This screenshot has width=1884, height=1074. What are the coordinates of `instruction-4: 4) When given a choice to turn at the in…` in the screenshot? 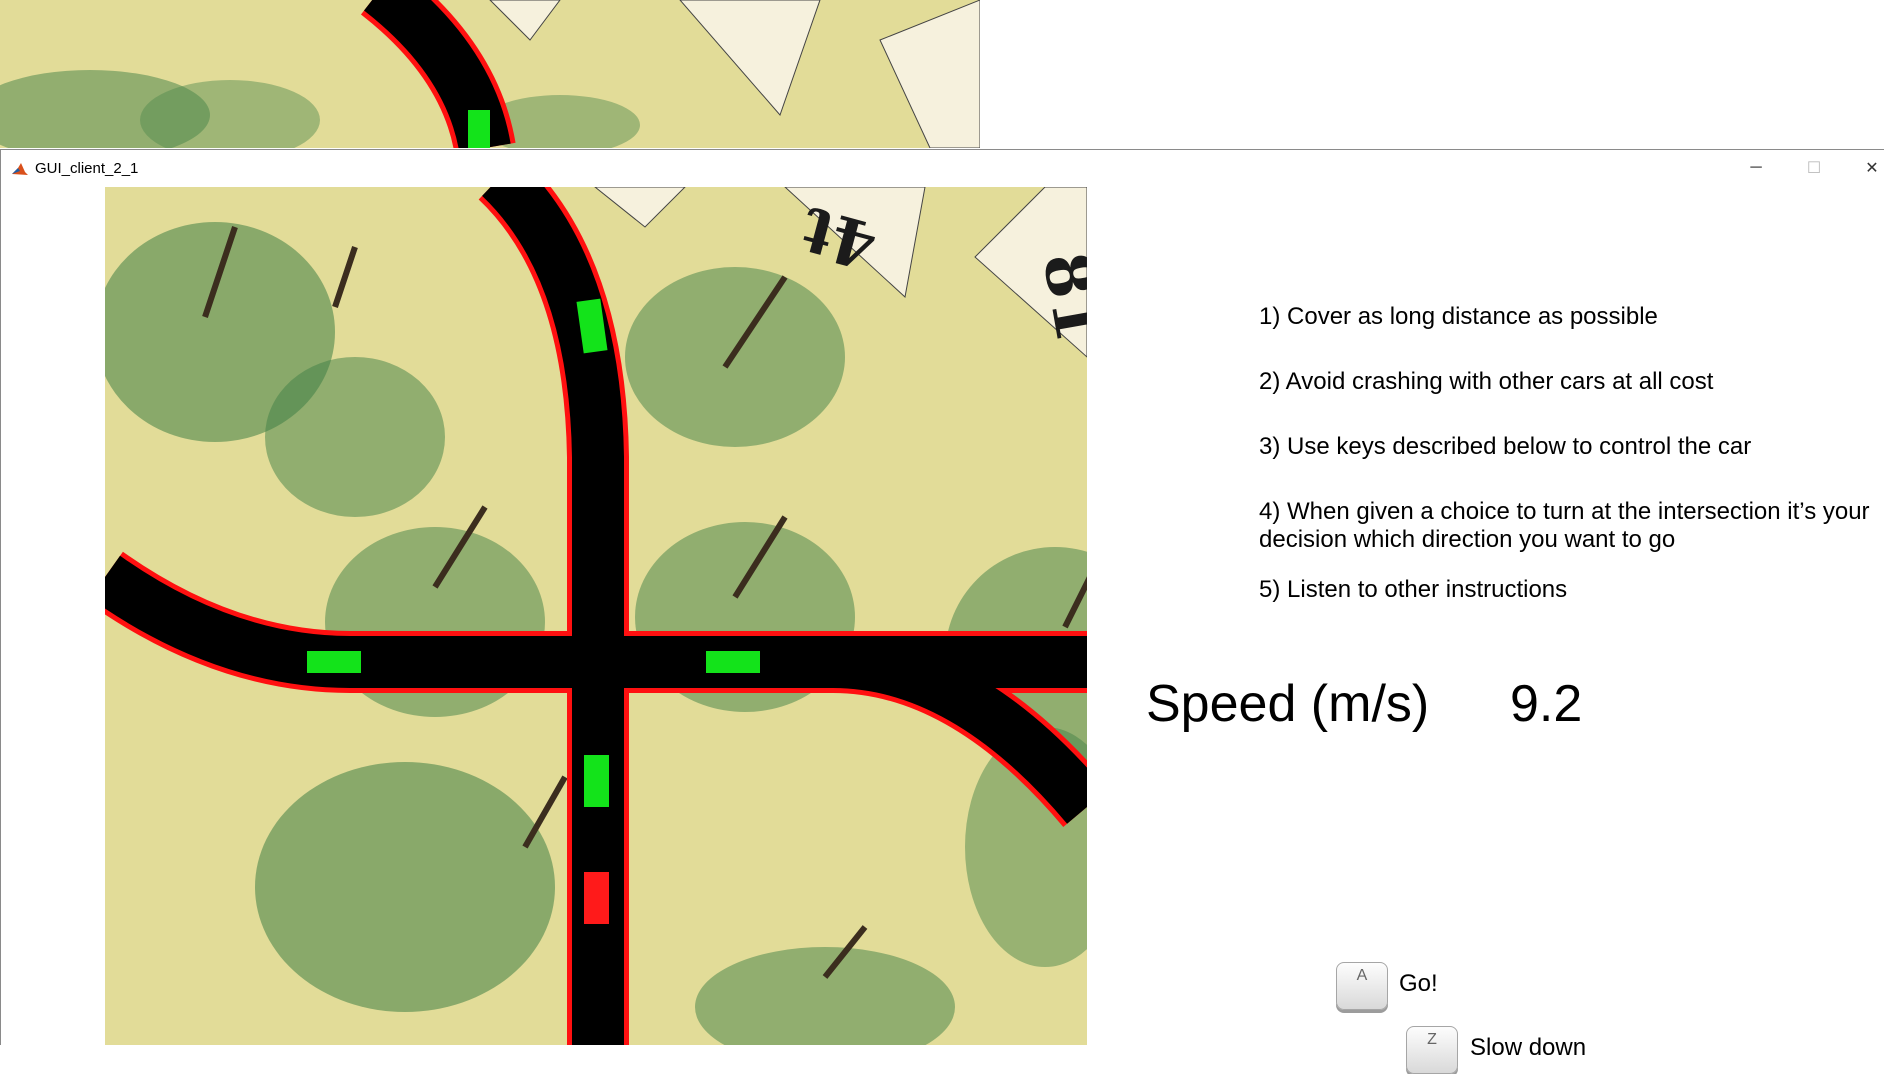 It's located at (1564, 511).